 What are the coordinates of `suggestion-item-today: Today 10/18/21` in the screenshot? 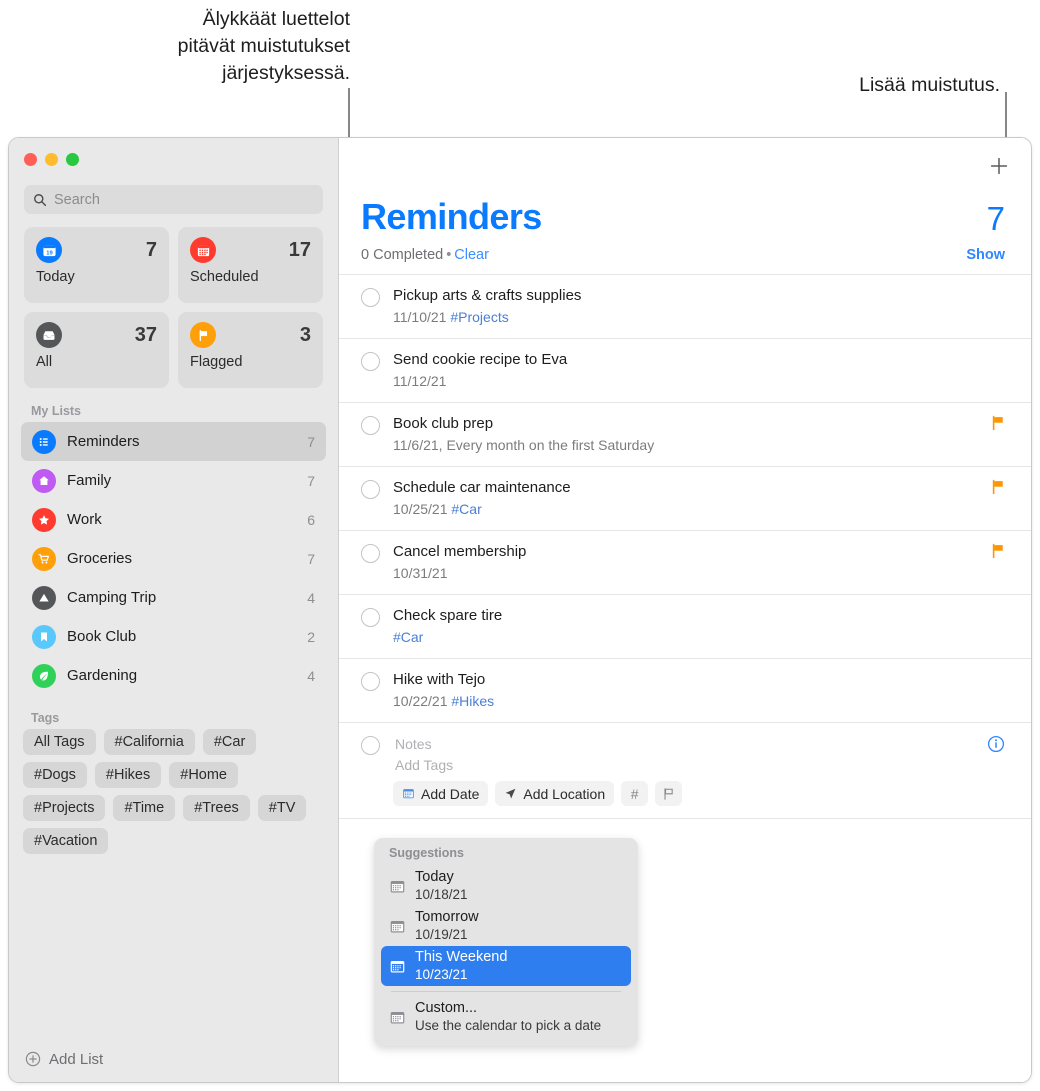 It's located at (506, 886).